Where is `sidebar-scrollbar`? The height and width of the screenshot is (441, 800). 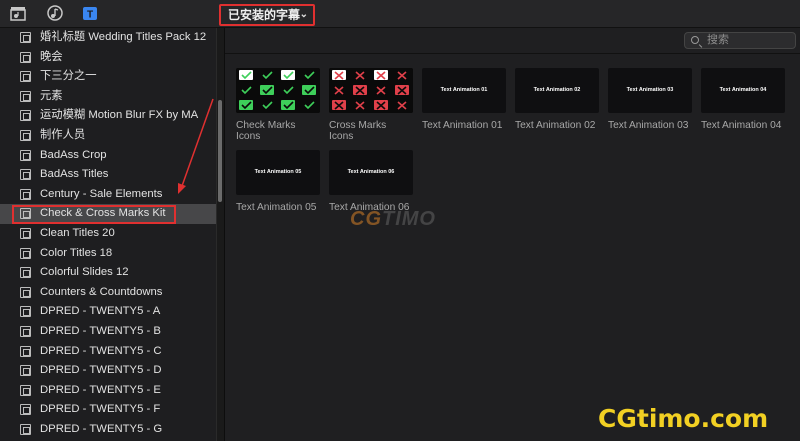 sidebar-scrollbar is located at coordinates (220, 234).